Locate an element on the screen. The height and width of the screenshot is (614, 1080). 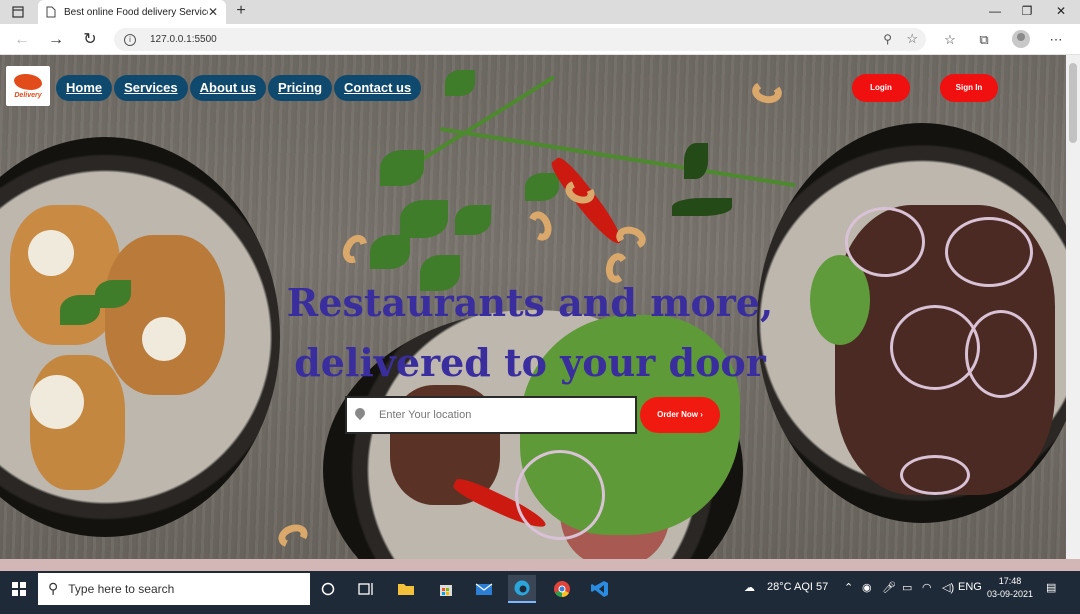
url-text: 127.0.0.1:5500 is located at coordinates (183, 39).